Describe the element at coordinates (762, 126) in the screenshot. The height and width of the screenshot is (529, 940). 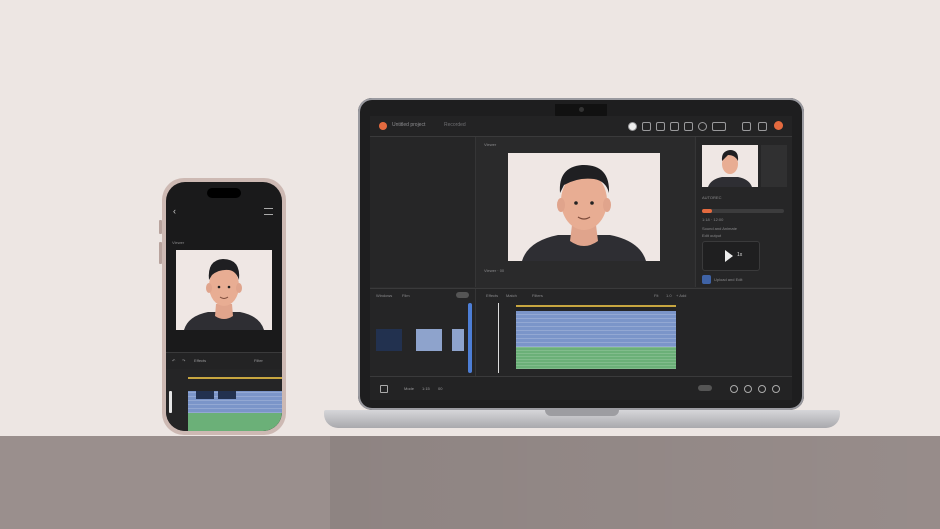
I see `settings-icon` at that location.